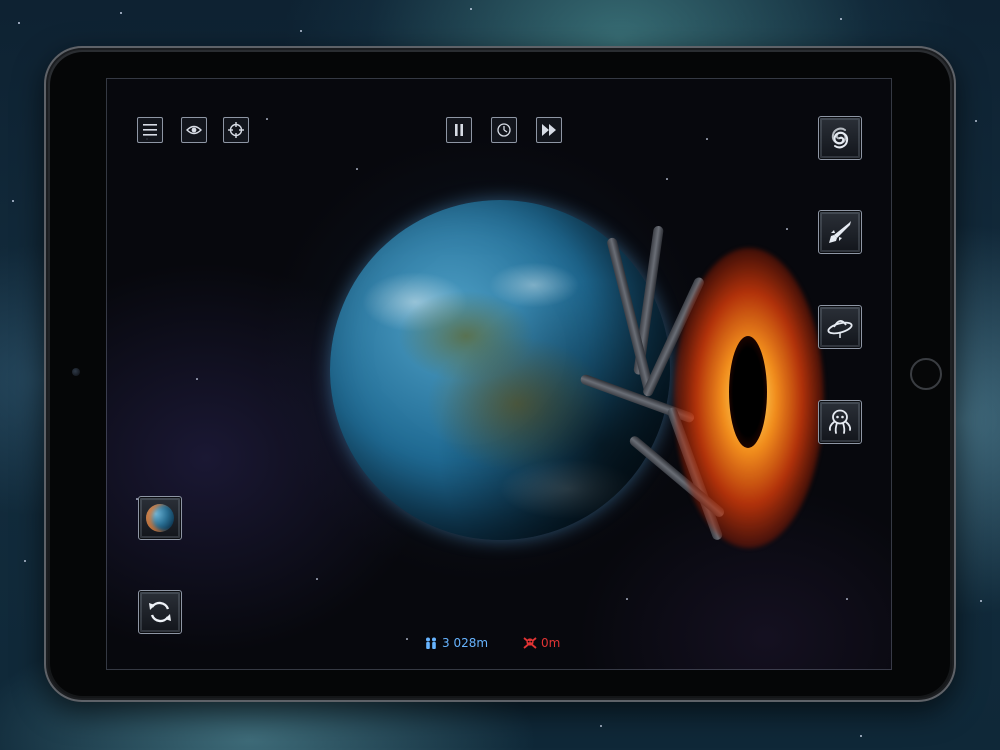 This screenshot has height=750, width=1000. Describe the element at coordinates (465, 643) in the screenshot. I see `population-value: 3 028m` at that location.